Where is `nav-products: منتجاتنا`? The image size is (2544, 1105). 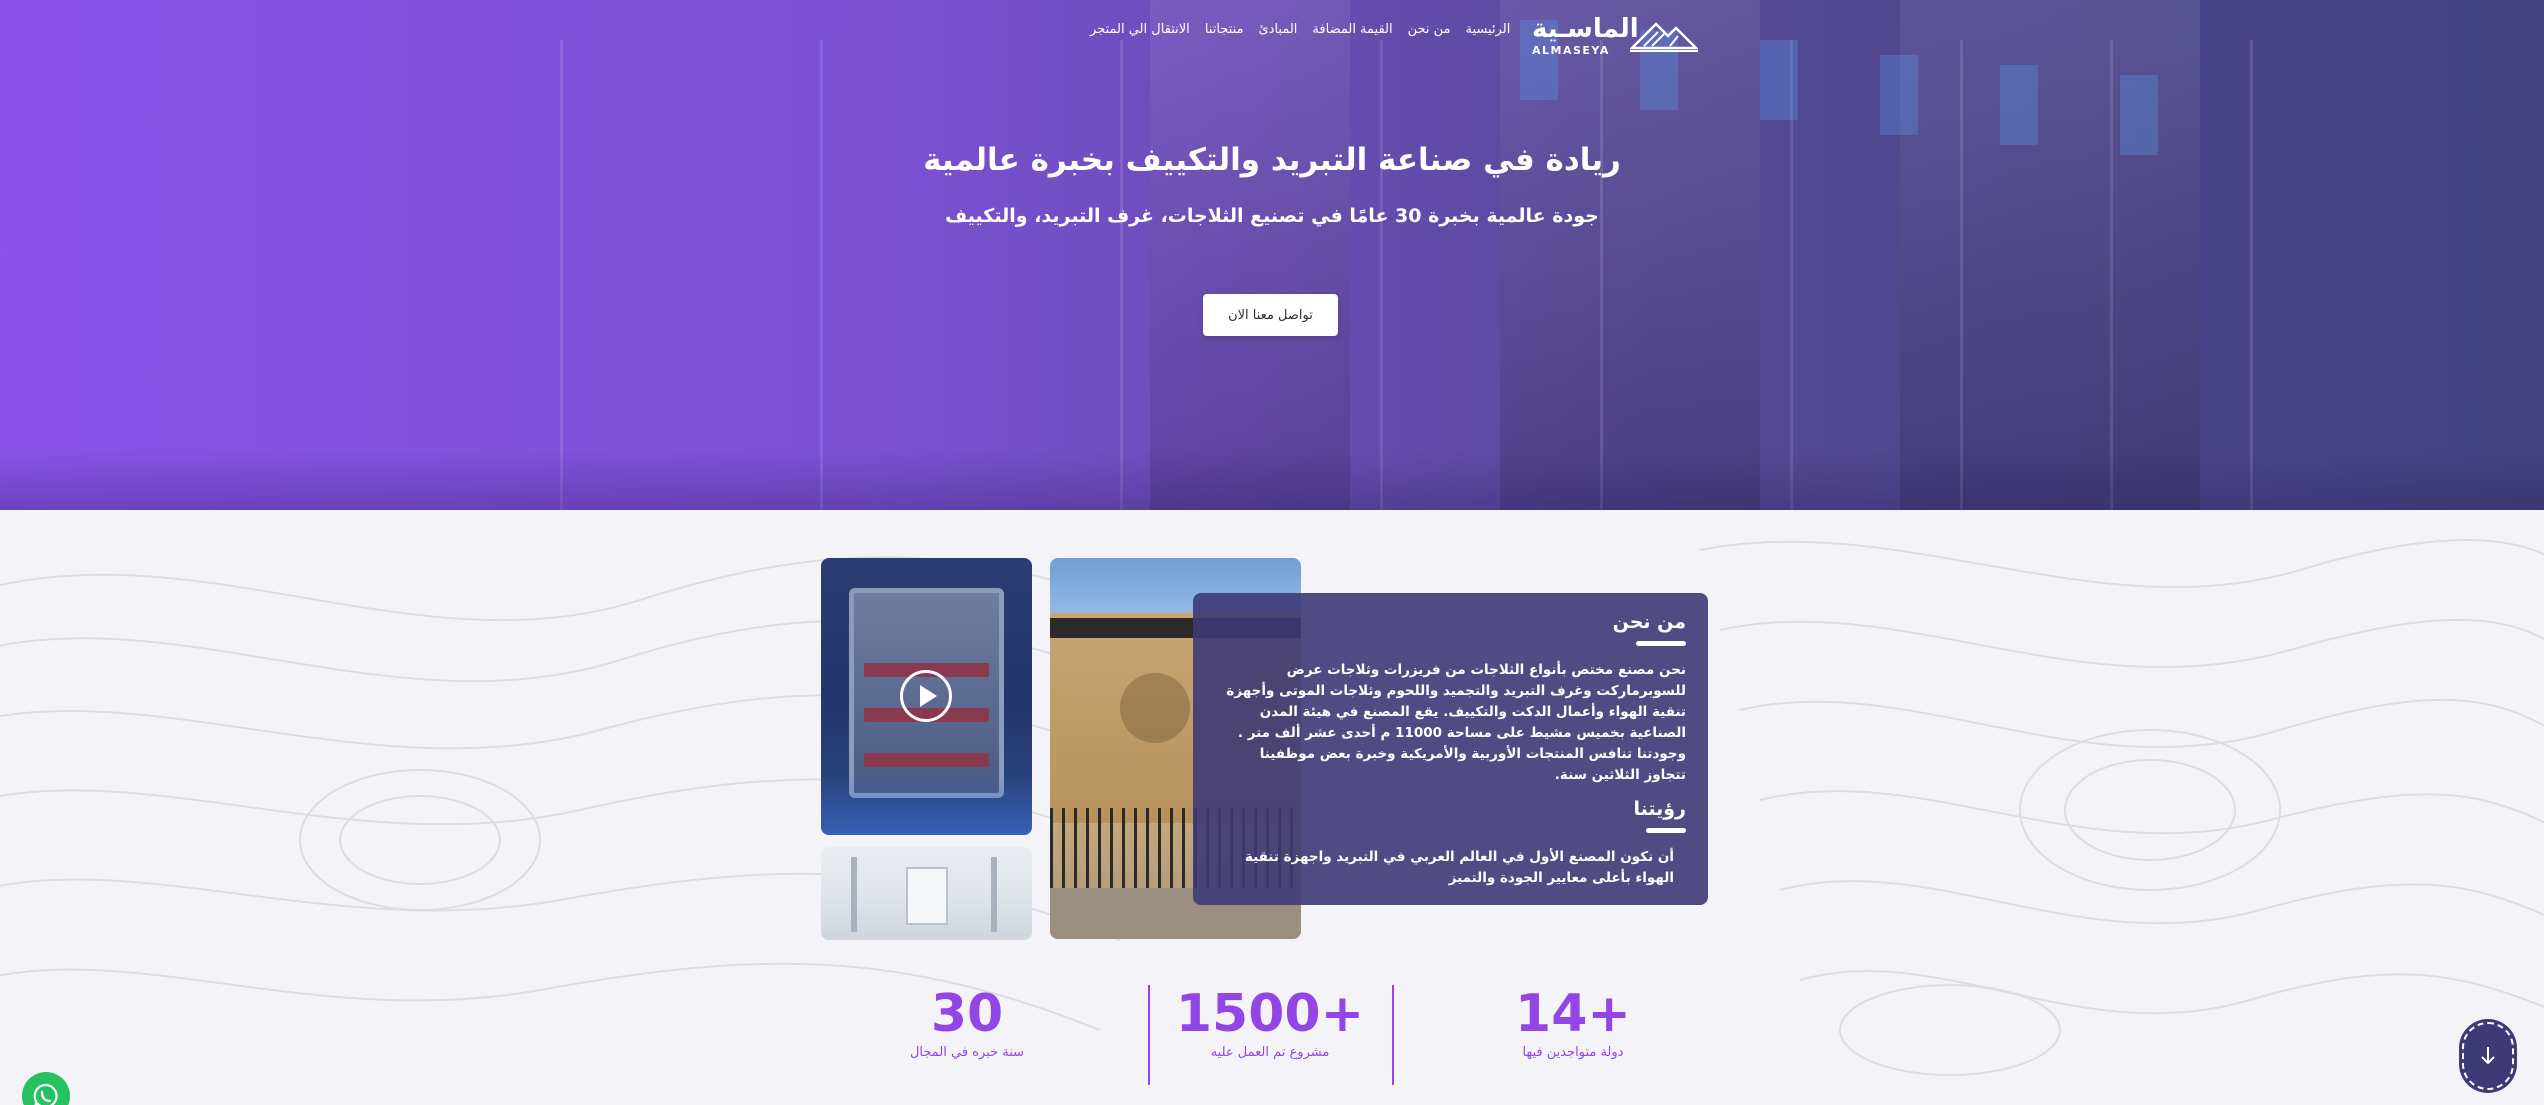 nav-products: منتجاتنا is located at coordinates (1224, 29).